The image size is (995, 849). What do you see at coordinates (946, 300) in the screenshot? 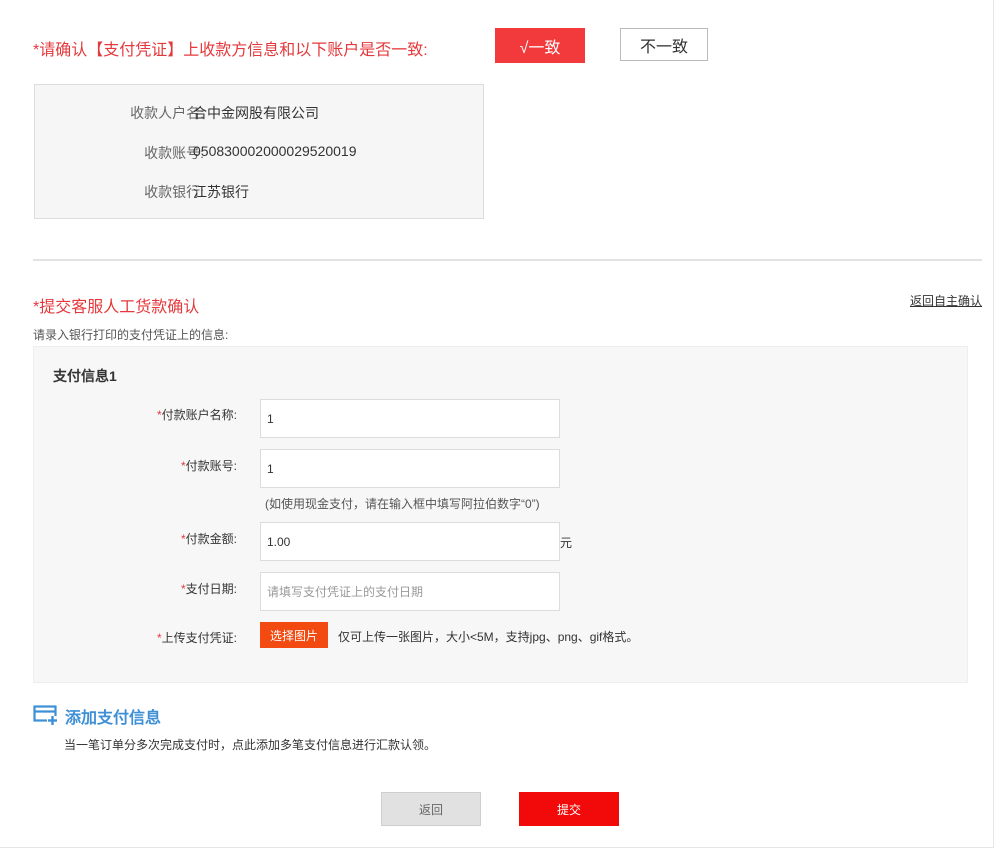
I see `return-self-confirm-link: 返回自主确认` at bounding box center [946, 300].